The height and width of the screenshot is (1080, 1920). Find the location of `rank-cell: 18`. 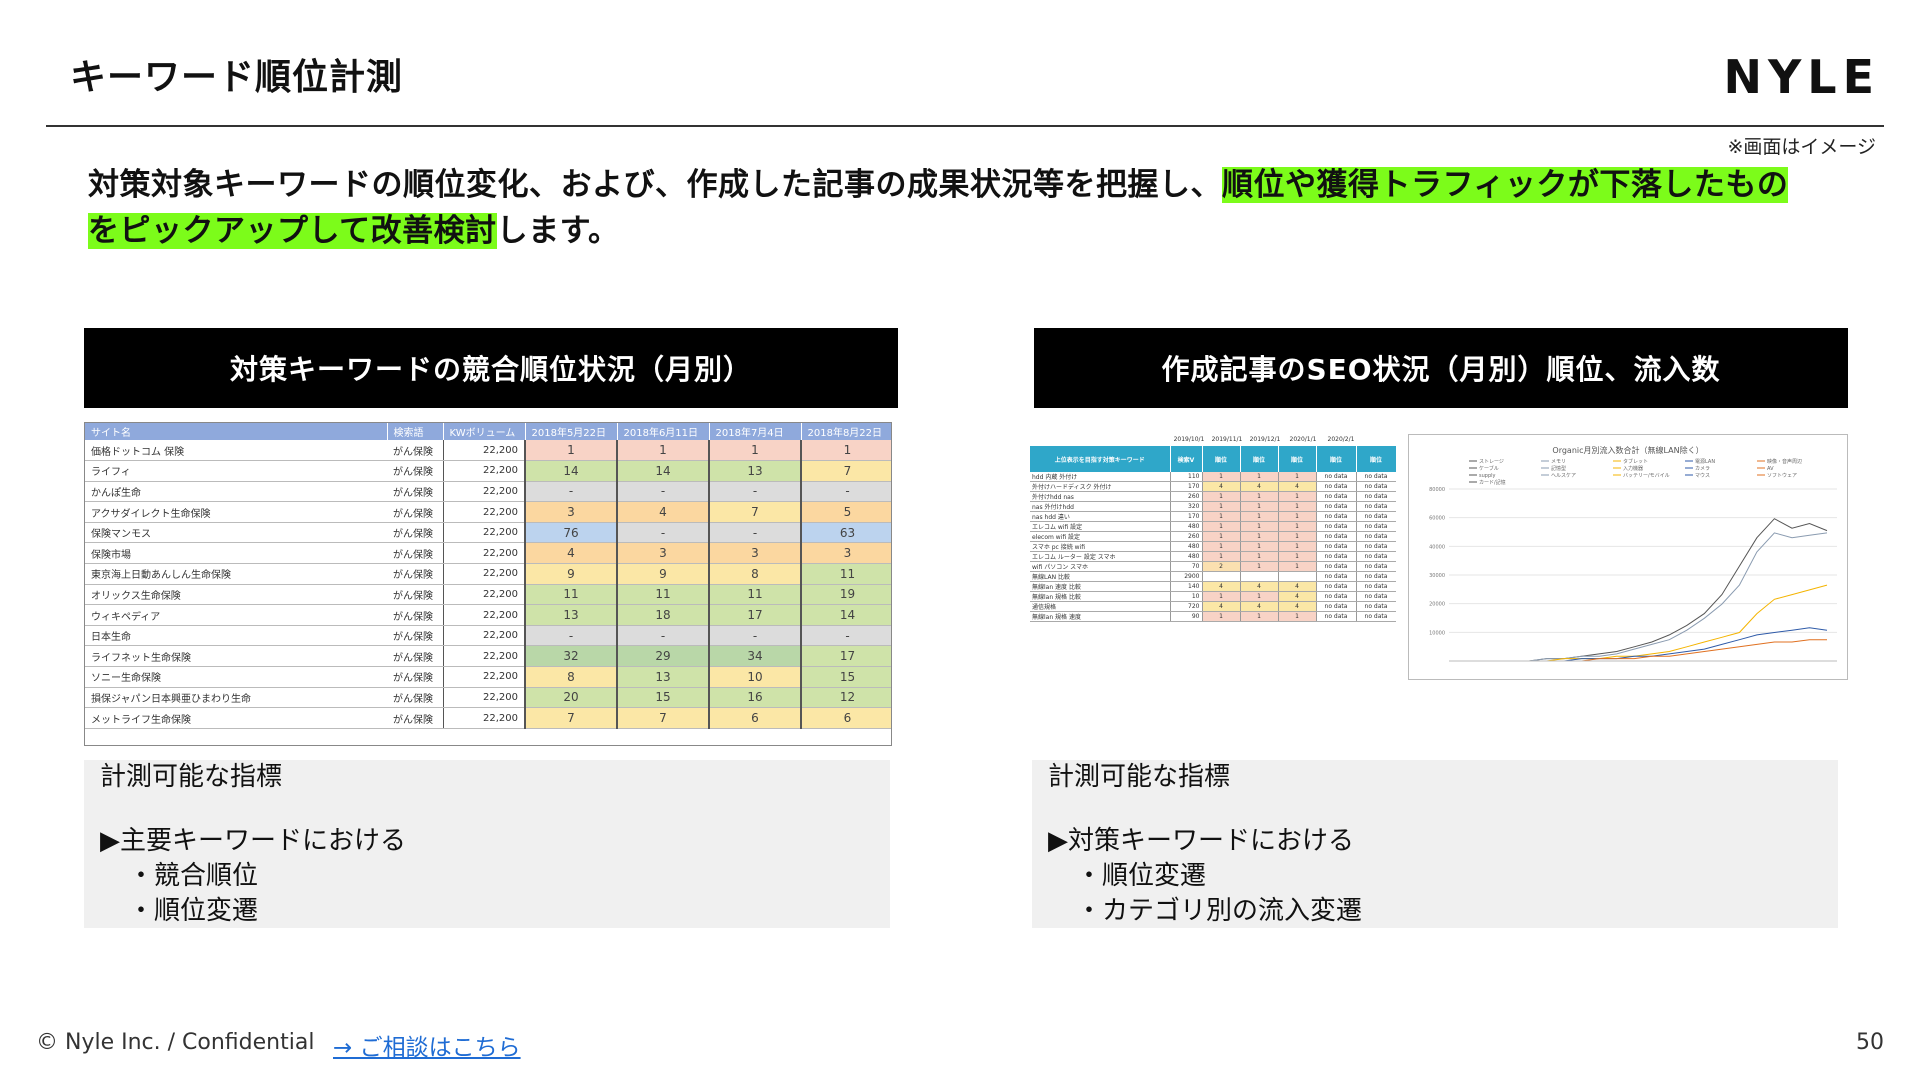

rank-cell: 18 is located at coordinates (662, 615).